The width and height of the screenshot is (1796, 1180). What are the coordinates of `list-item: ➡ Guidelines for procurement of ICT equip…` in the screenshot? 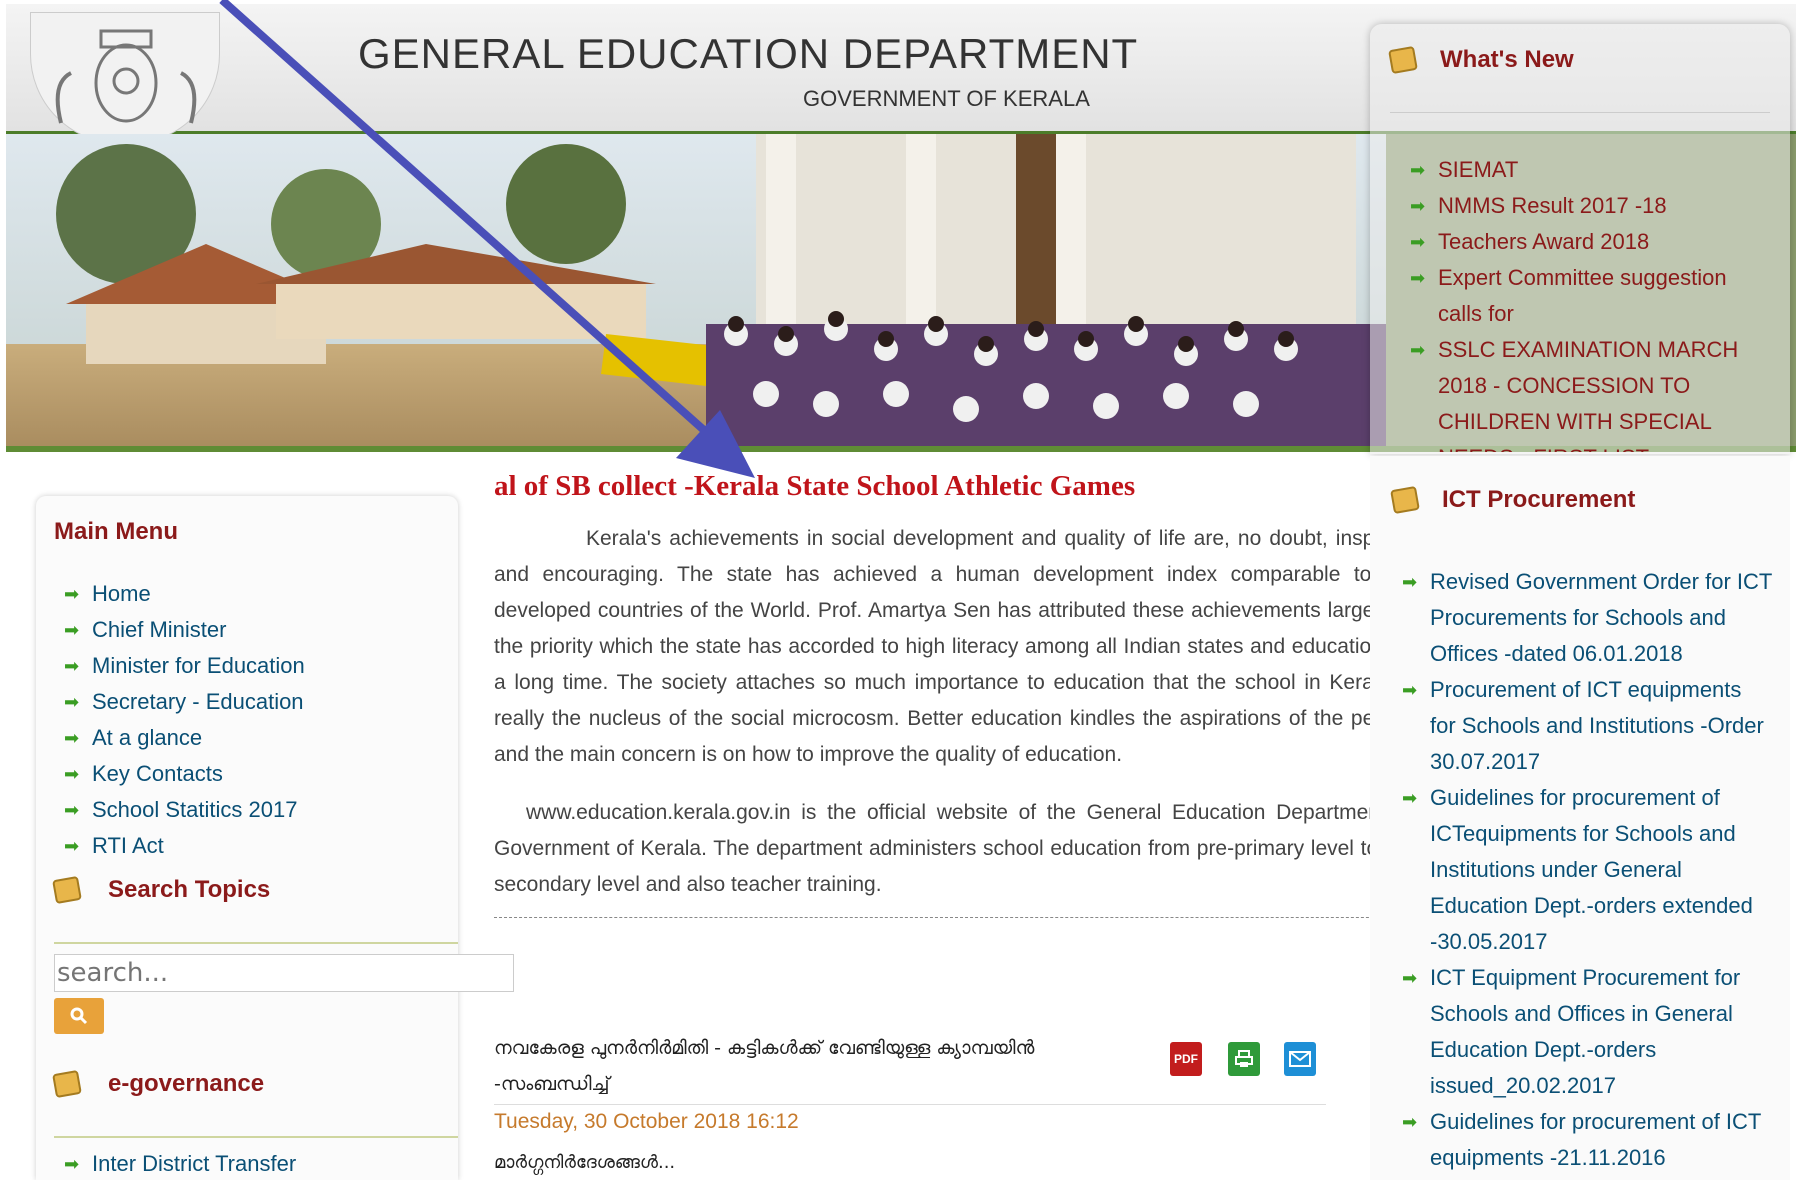 It's located at (1587, 1140).